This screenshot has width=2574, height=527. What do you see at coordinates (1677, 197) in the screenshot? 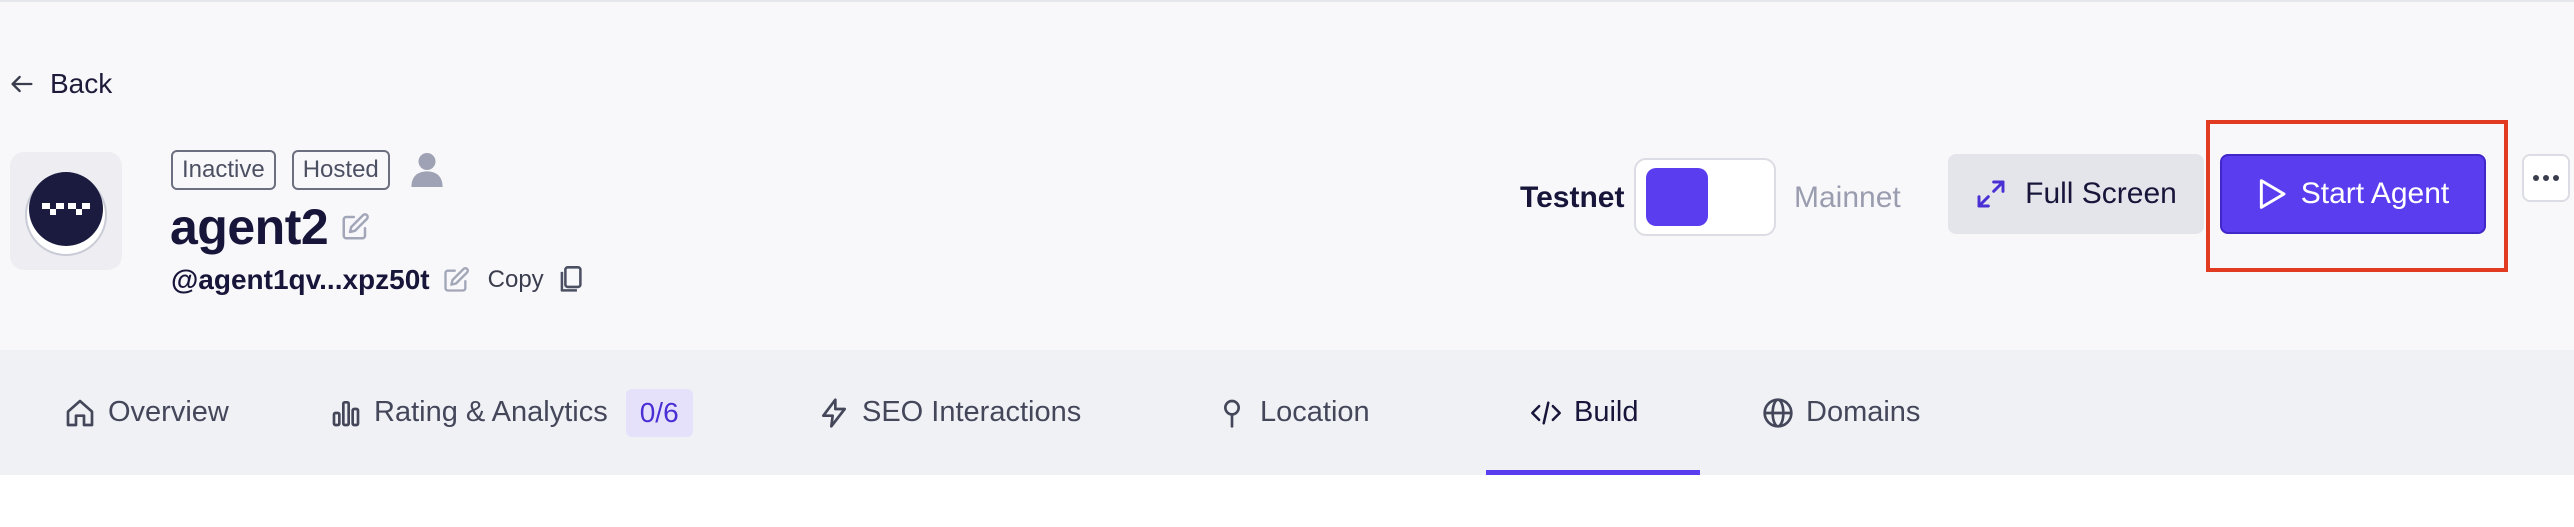
I see `toggle-knob` at bounding box center [1677, 197].